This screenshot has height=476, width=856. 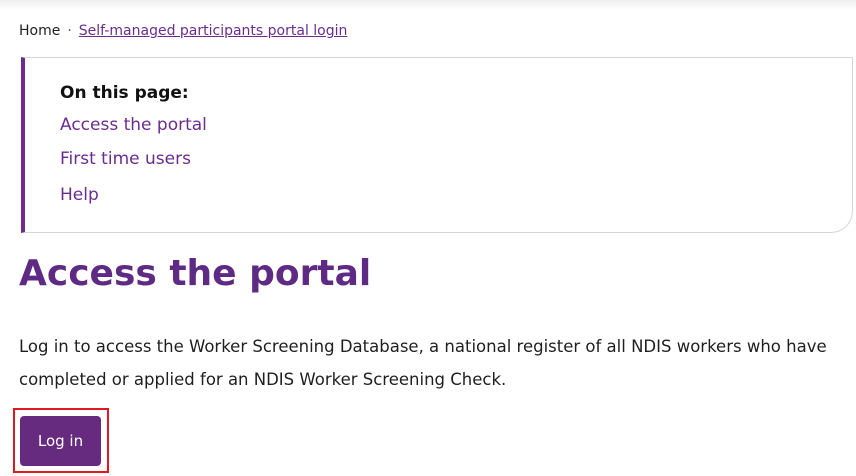 I want to click on breadcrumb-current-link: Self-managed participants portal login, so click(x=213, y=31).